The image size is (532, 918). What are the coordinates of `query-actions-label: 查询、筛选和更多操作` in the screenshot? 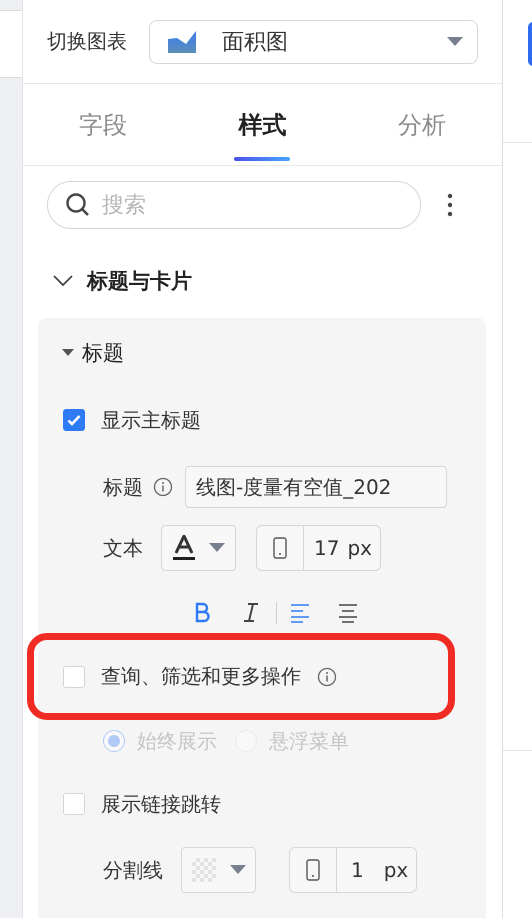 It's located at (201, 676).